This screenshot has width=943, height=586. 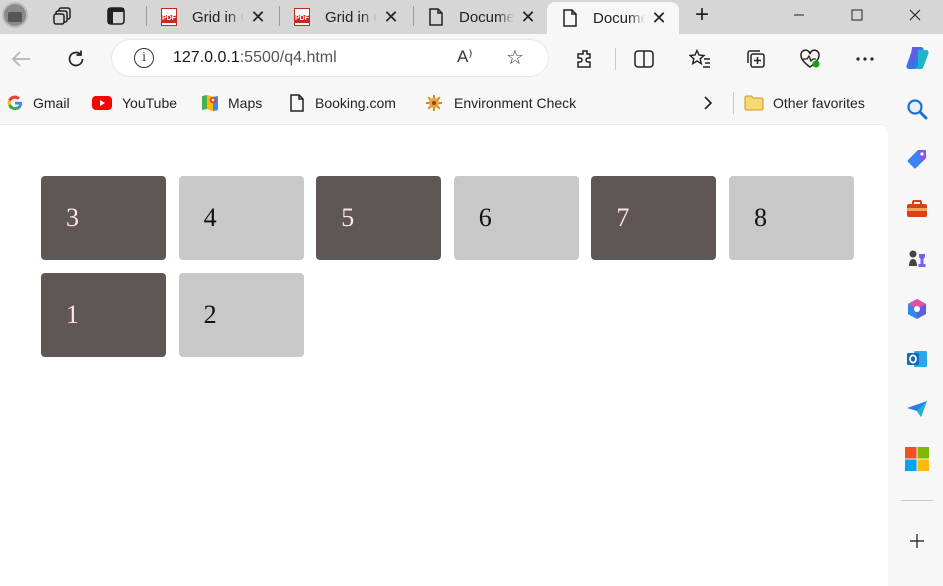 I want to click on favorite-label: YouTube, so click(x=150, y=103).